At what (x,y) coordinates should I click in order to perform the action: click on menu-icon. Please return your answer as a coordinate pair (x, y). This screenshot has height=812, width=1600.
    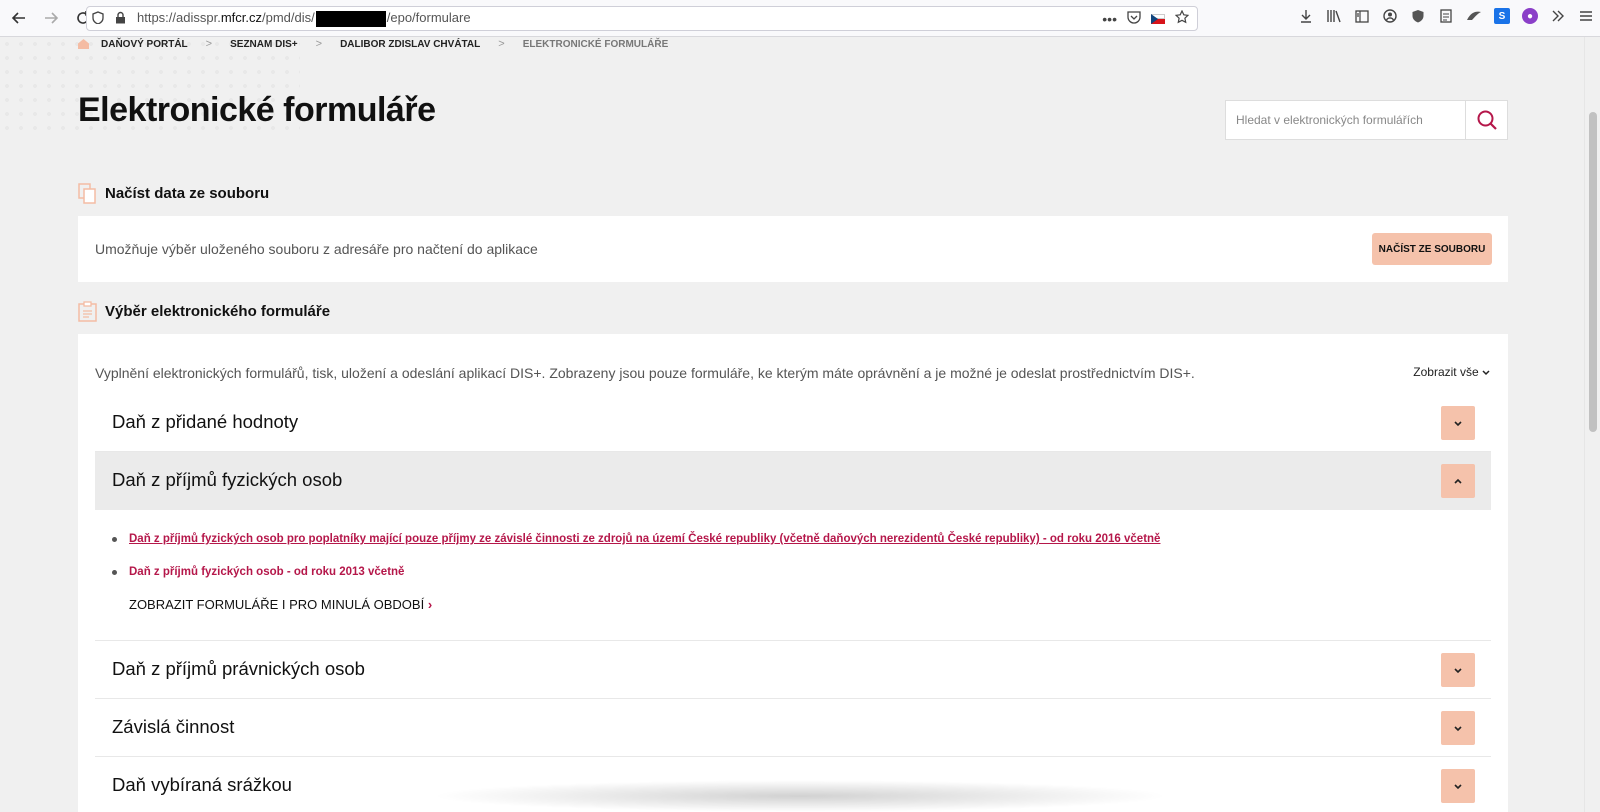
    Looking at the image, I should click on (1586, 16).